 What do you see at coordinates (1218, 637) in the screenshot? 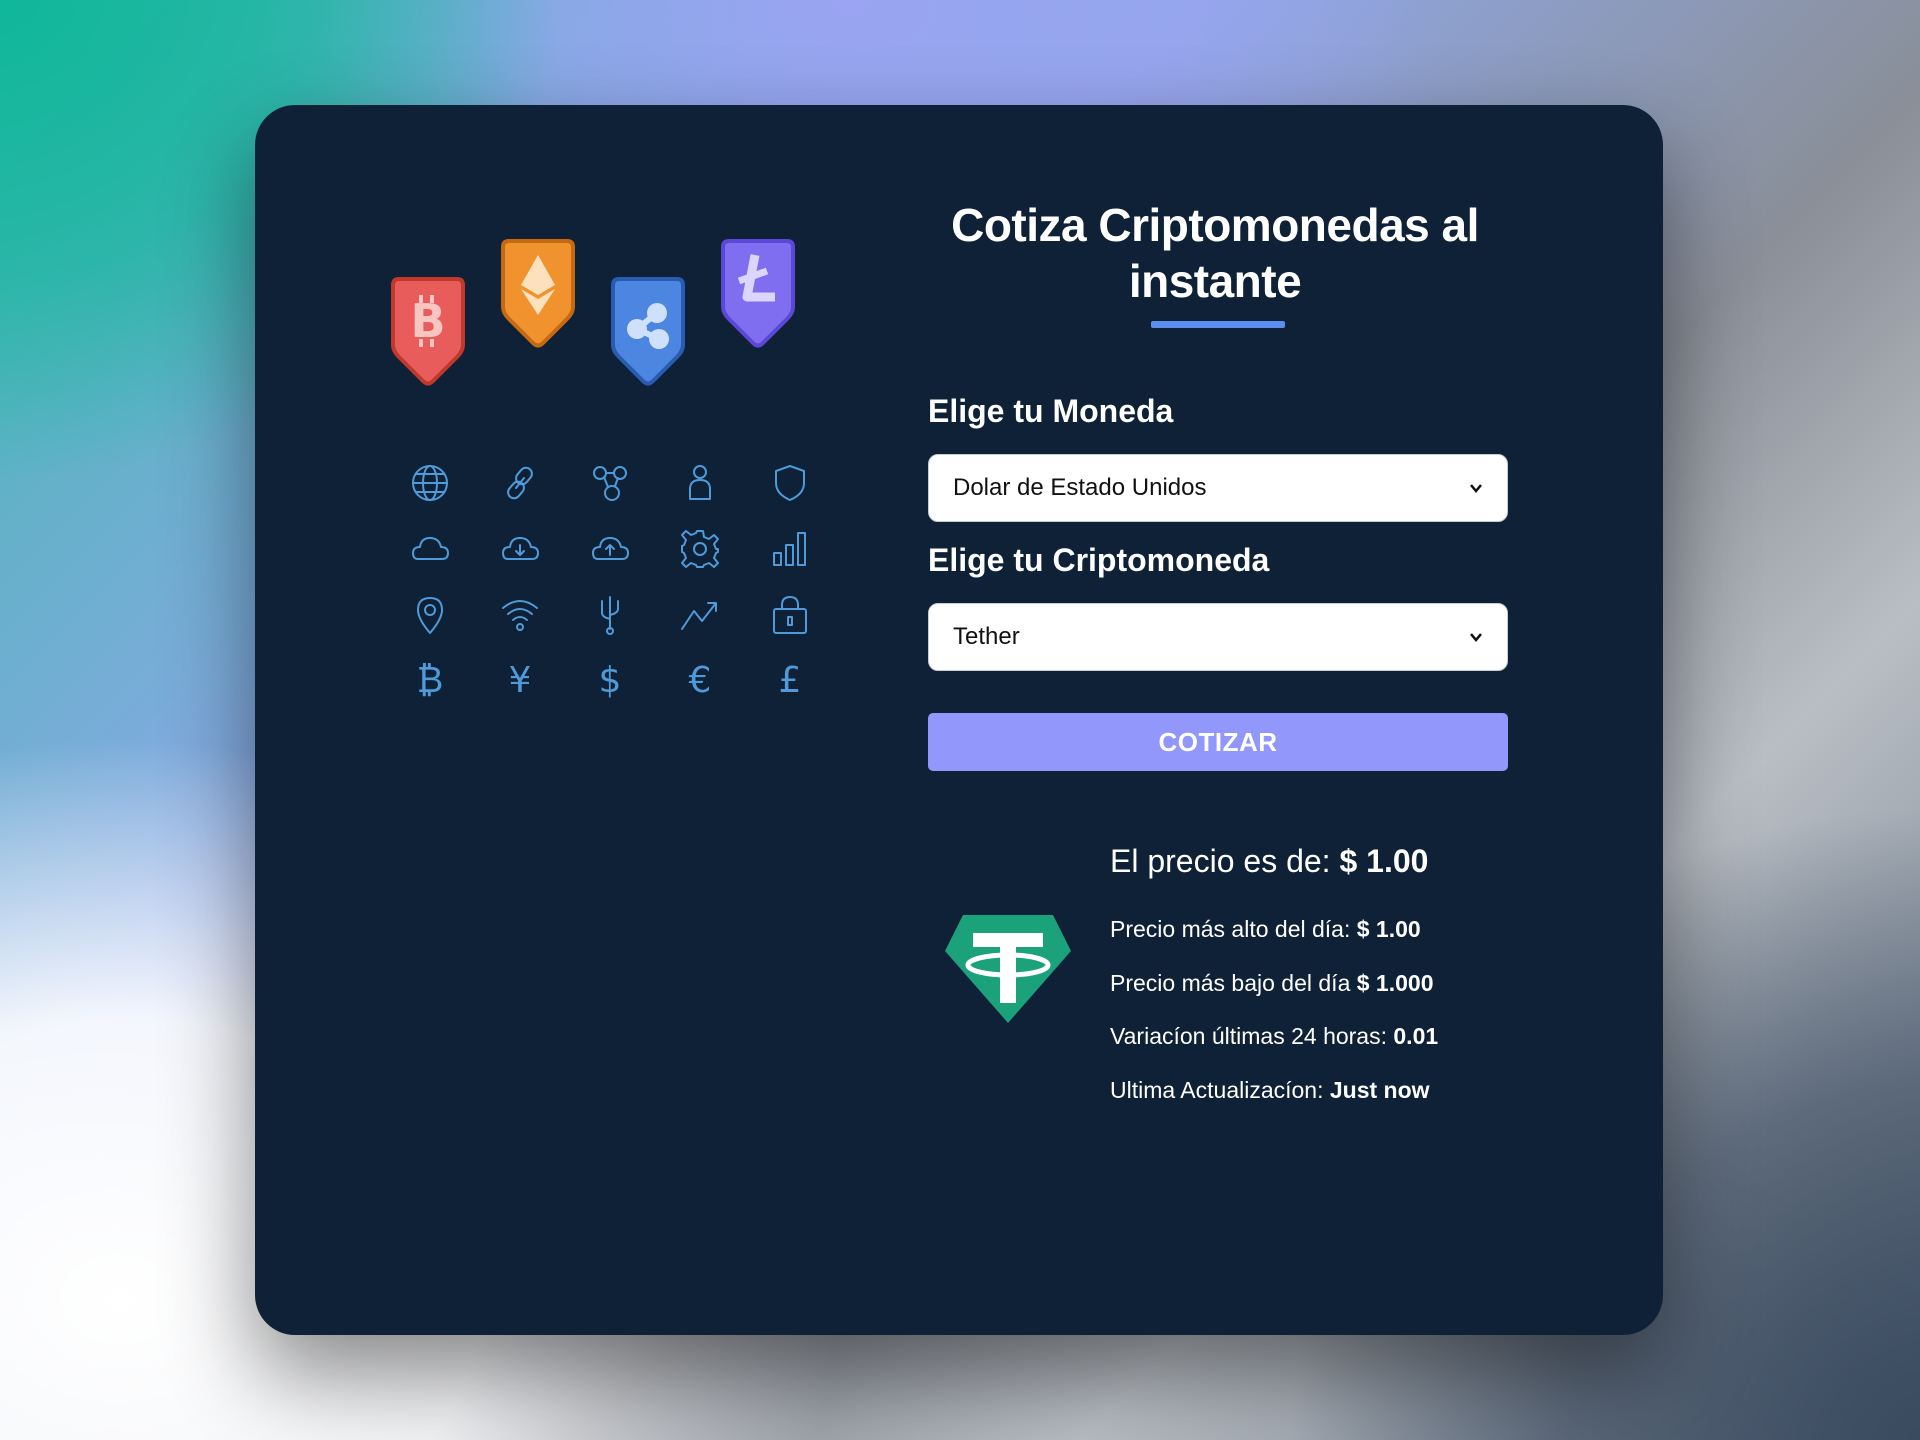
I see `crypto-select: Tether` at bounding box center [1218, 637].